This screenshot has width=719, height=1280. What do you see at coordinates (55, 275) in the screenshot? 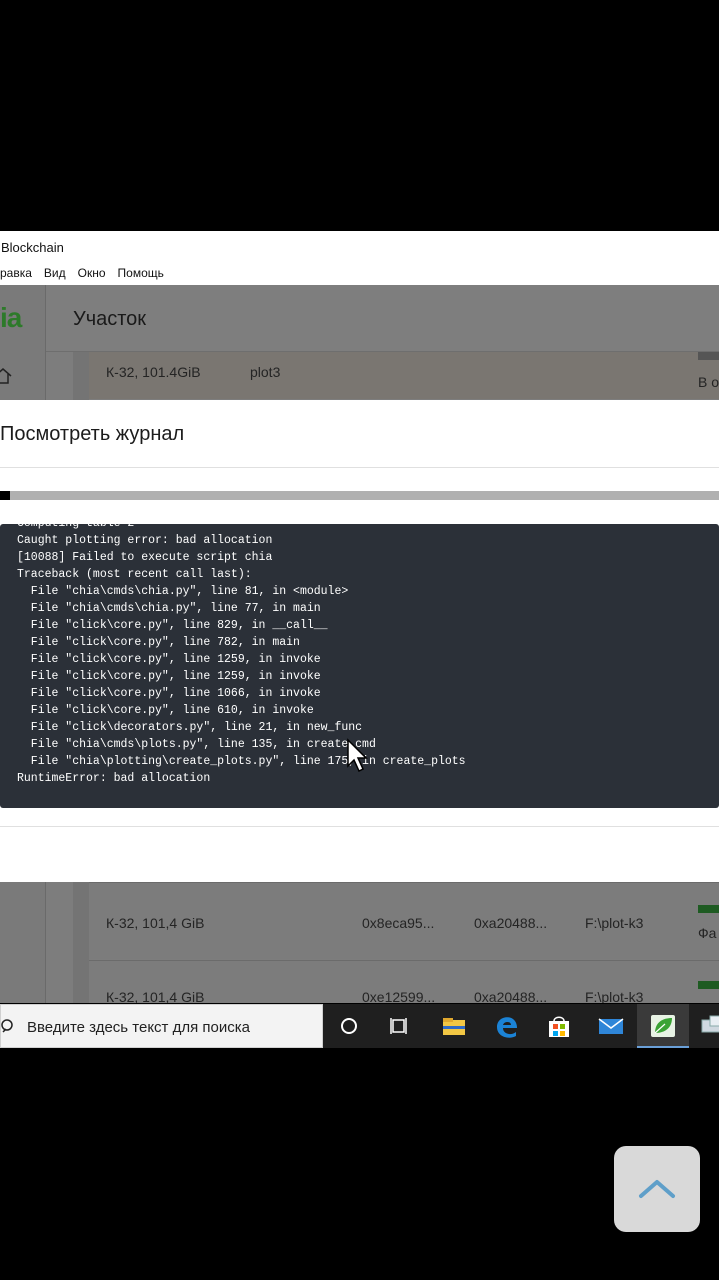
I see `menu-view: Вид` at bounding box center [55, 275].